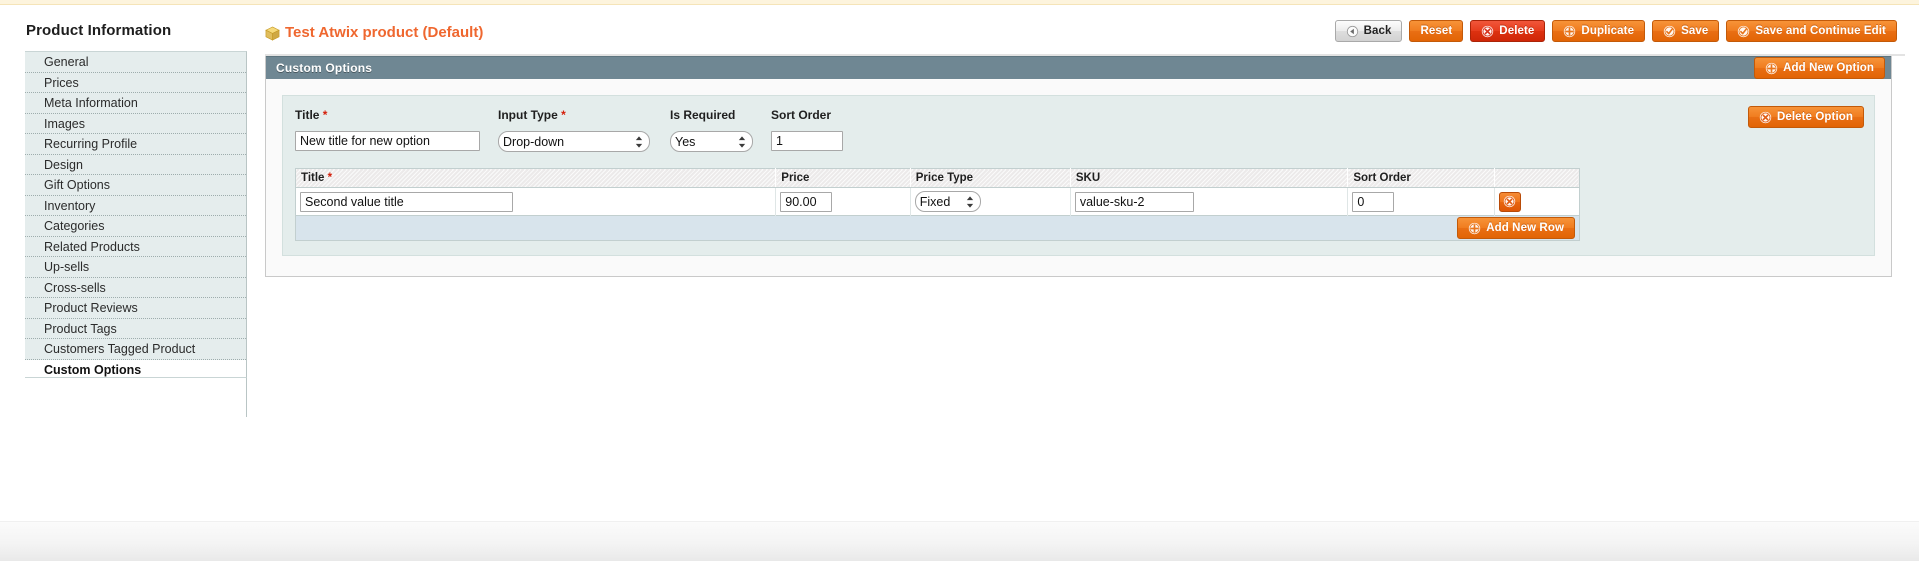 The height and width of the screenshot is (561, 1919). Describe the element at coordinates (313, 178) in the screenshot. I see `column-header-label: Title` at that location.